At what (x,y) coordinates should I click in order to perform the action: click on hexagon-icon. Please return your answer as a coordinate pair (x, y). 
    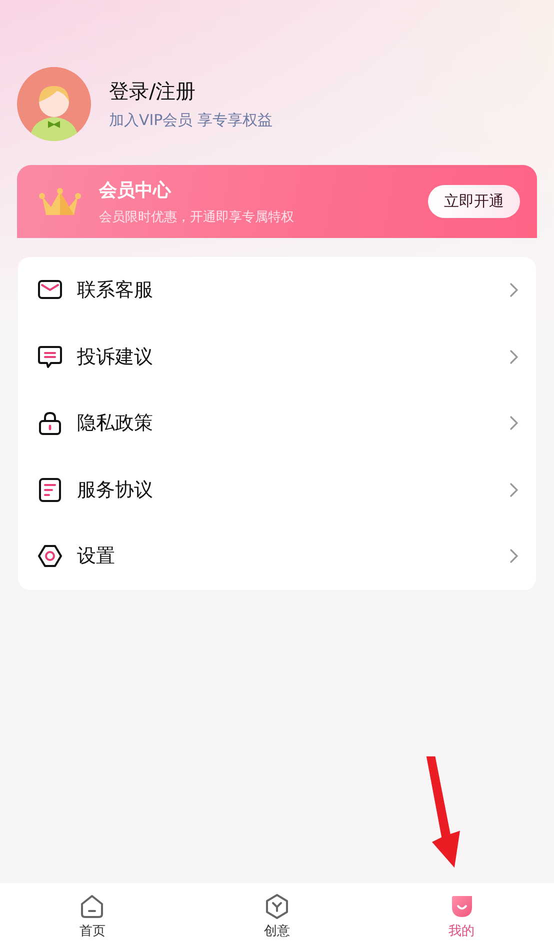
    Looking at the image, I should click on (277, 906).